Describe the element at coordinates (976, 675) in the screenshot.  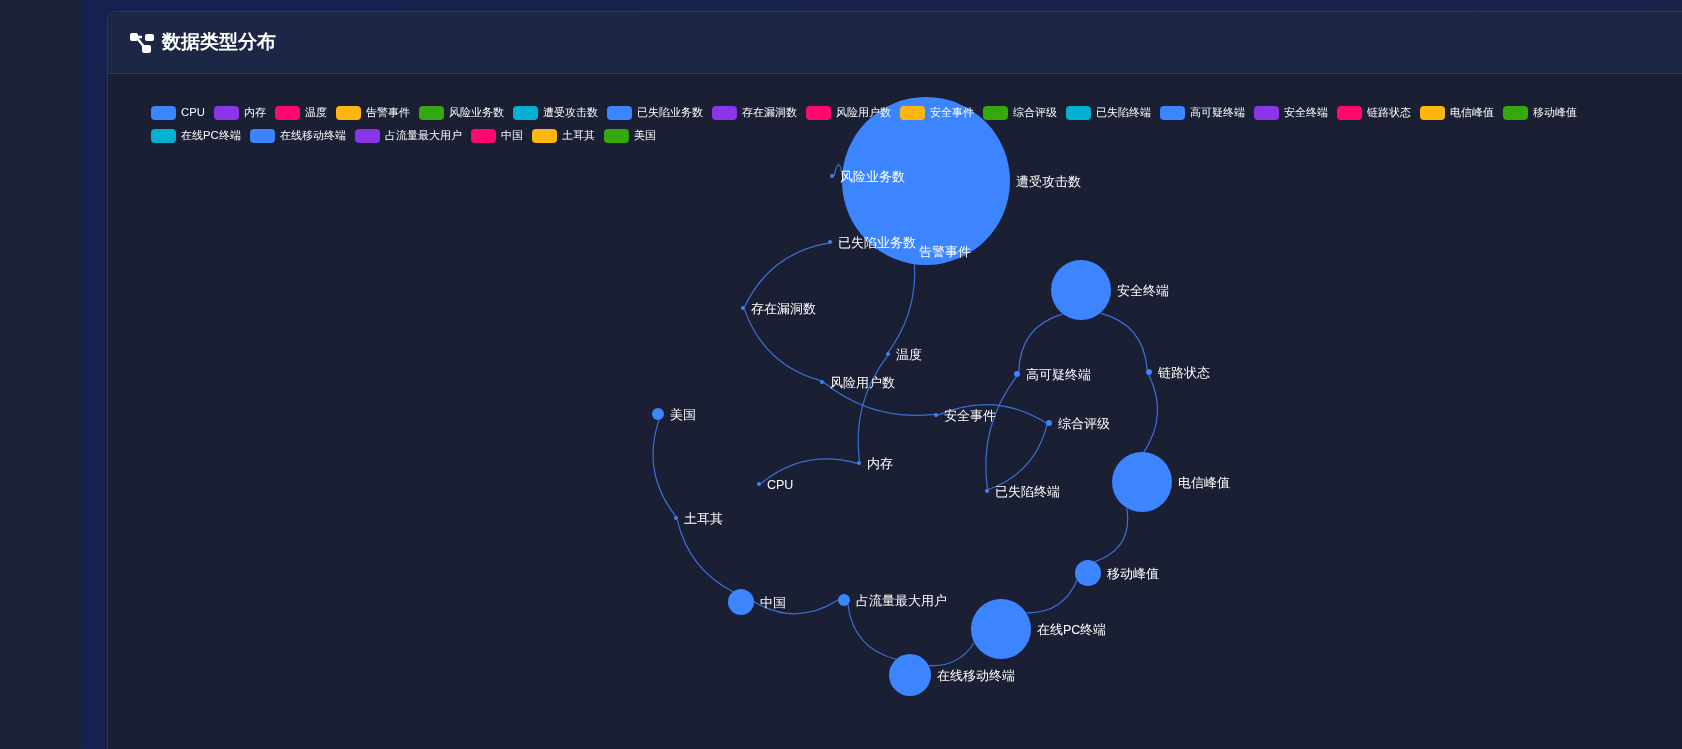
I see `node-label: 在线移动终端` at that location.